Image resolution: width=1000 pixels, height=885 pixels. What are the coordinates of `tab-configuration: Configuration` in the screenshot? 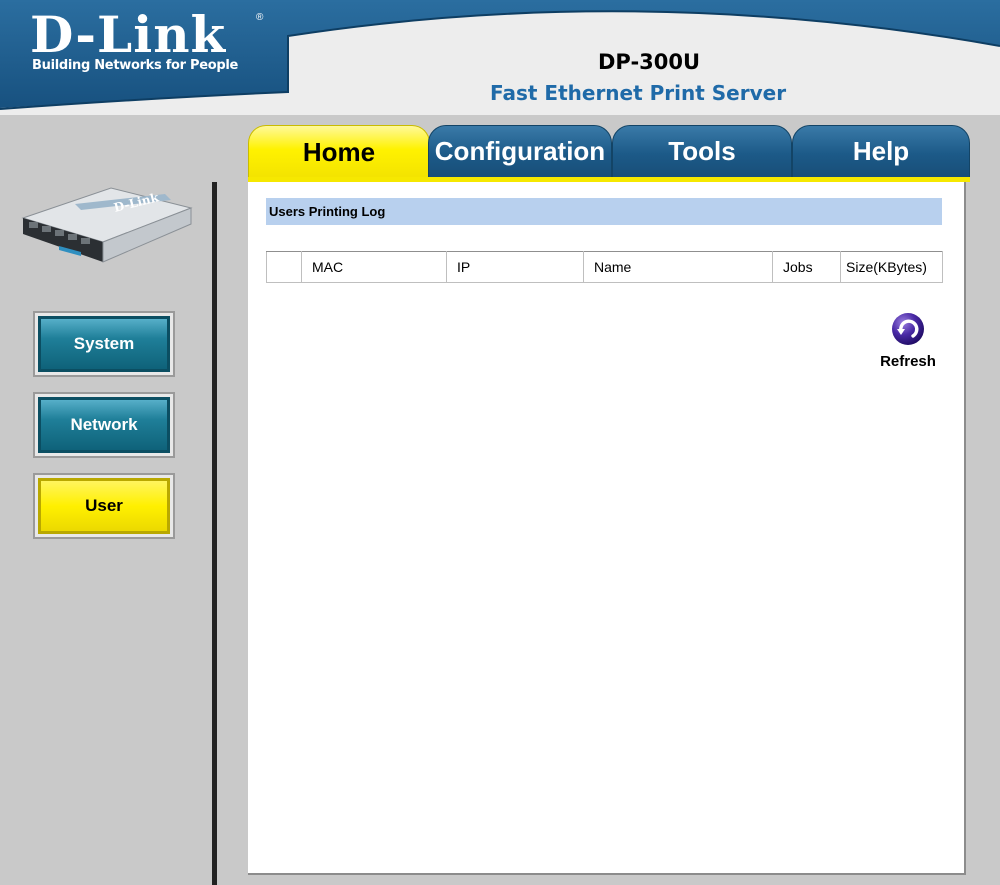 It's located at (520, 151).